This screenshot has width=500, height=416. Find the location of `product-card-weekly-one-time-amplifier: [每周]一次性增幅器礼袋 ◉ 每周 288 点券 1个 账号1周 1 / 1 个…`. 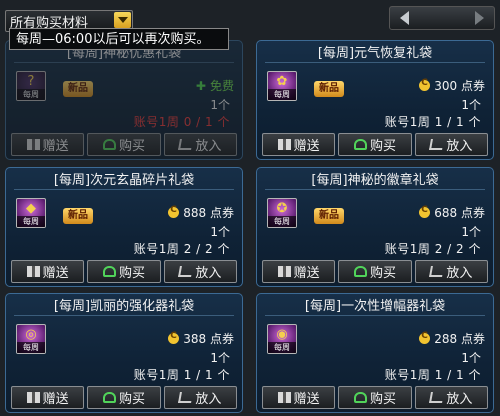

product-card-weekly-one-time-amplifier: [每周]一次性增幅器礼袋 ◉ 每周 288 点券 1个 账号1周 1 / 1 个… is located at coordinates (375, 353).